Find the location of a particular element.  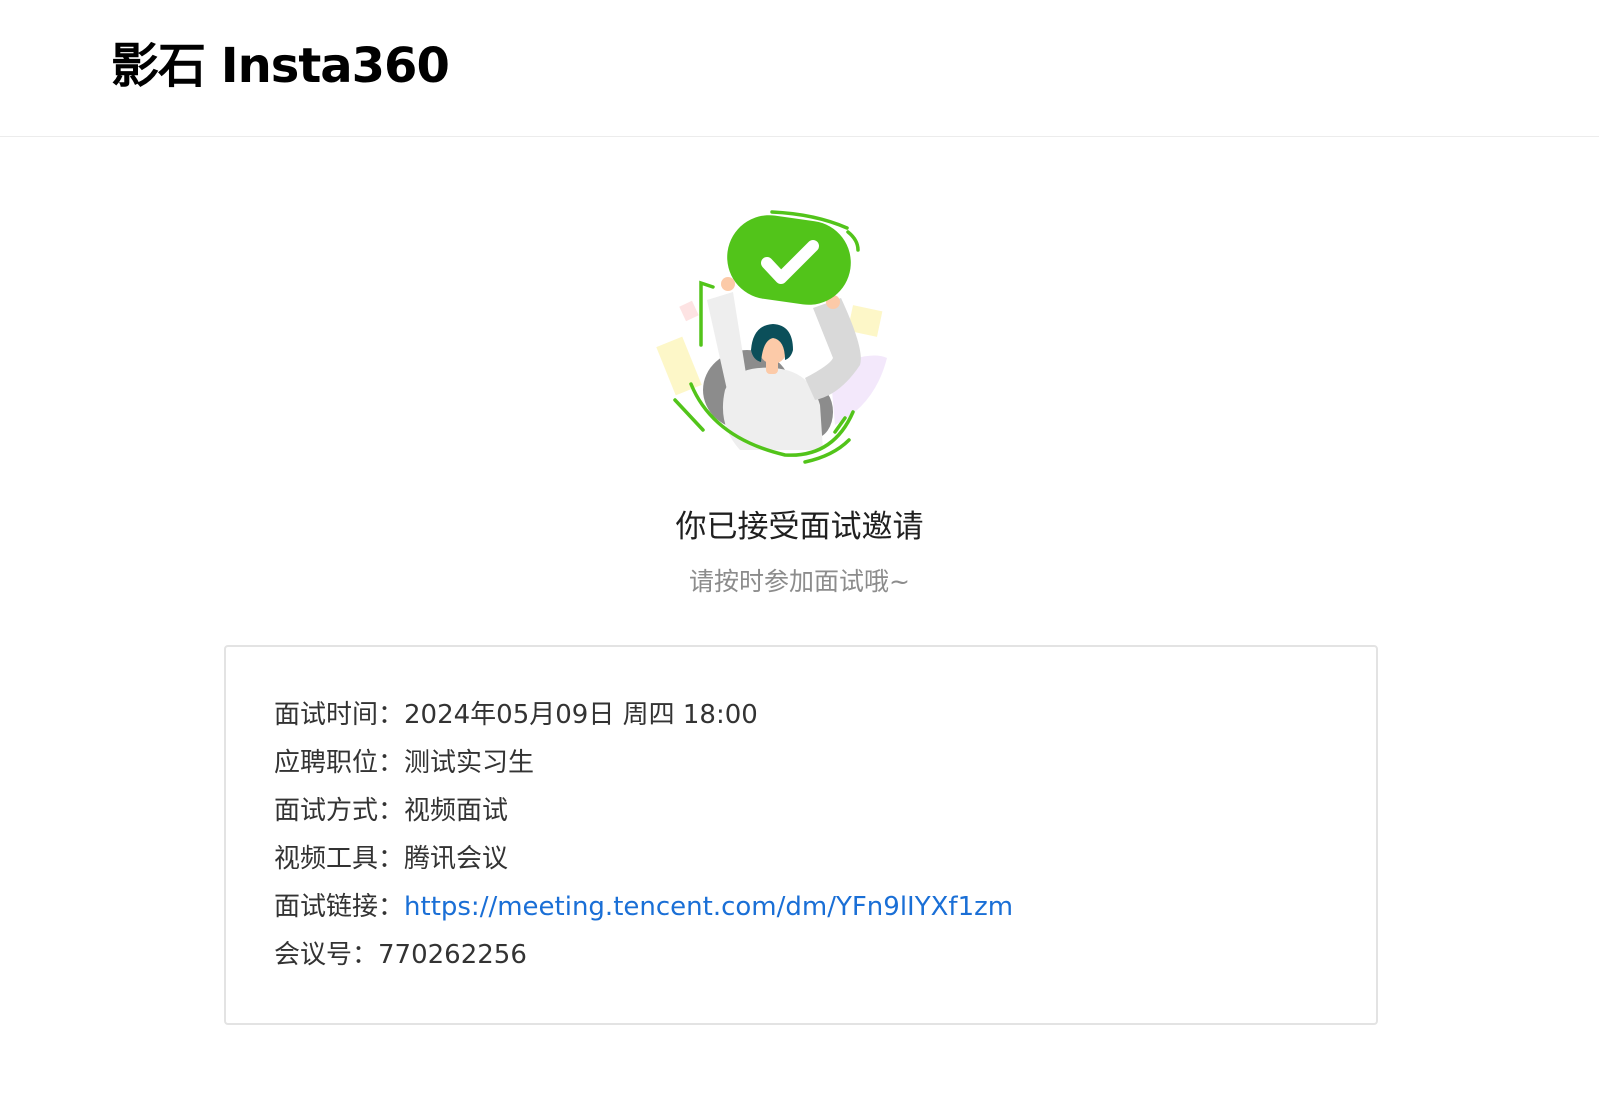

detail-value: 2024年05月09日 周四 18:00 is located at coordinates (581, 715).